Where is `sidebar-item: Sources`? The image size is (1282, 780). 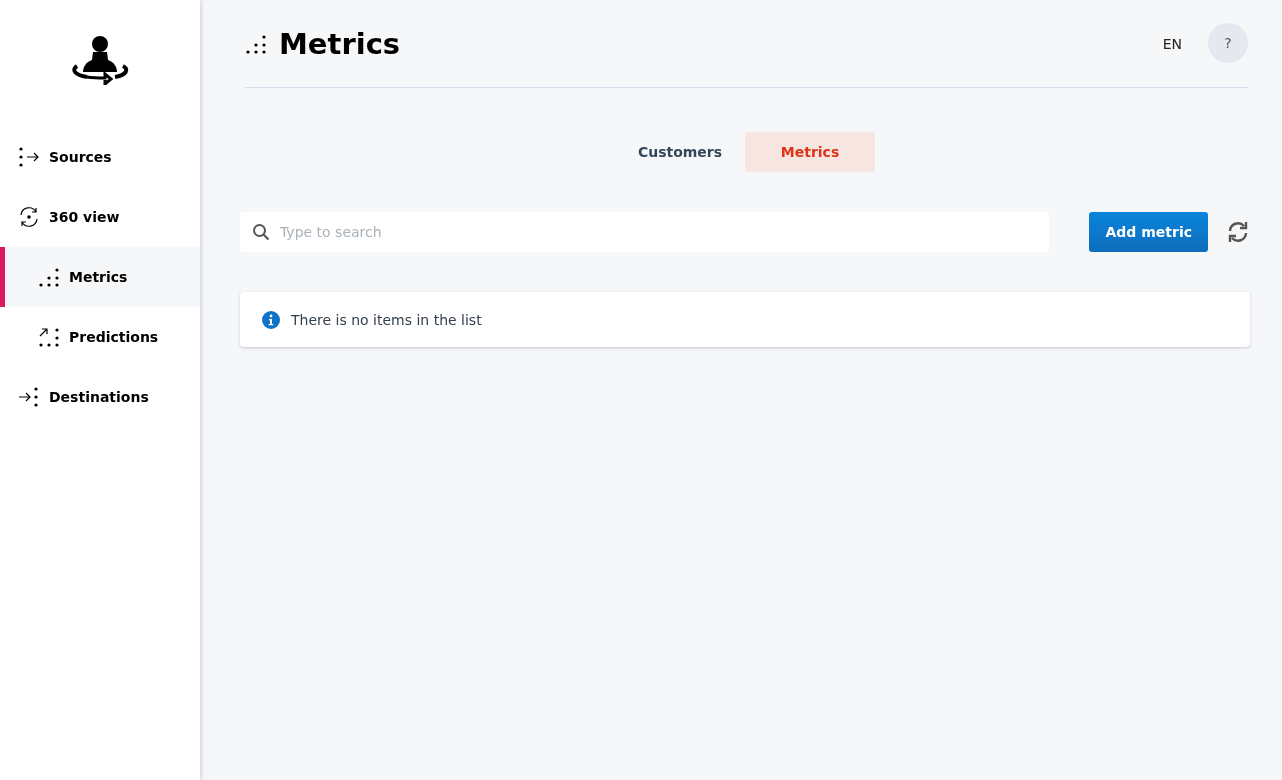 sidebar-item: Sources is located at coordinates (100, 157).